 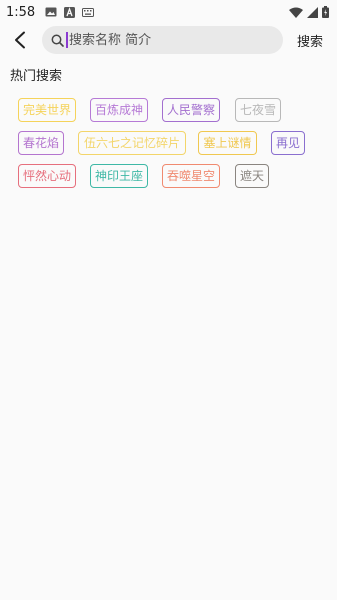 What do you see at coordinates (227, 143) in the screenshot?
I see `hot-tag: 塞上谜情` at bounding box center [227, 143].